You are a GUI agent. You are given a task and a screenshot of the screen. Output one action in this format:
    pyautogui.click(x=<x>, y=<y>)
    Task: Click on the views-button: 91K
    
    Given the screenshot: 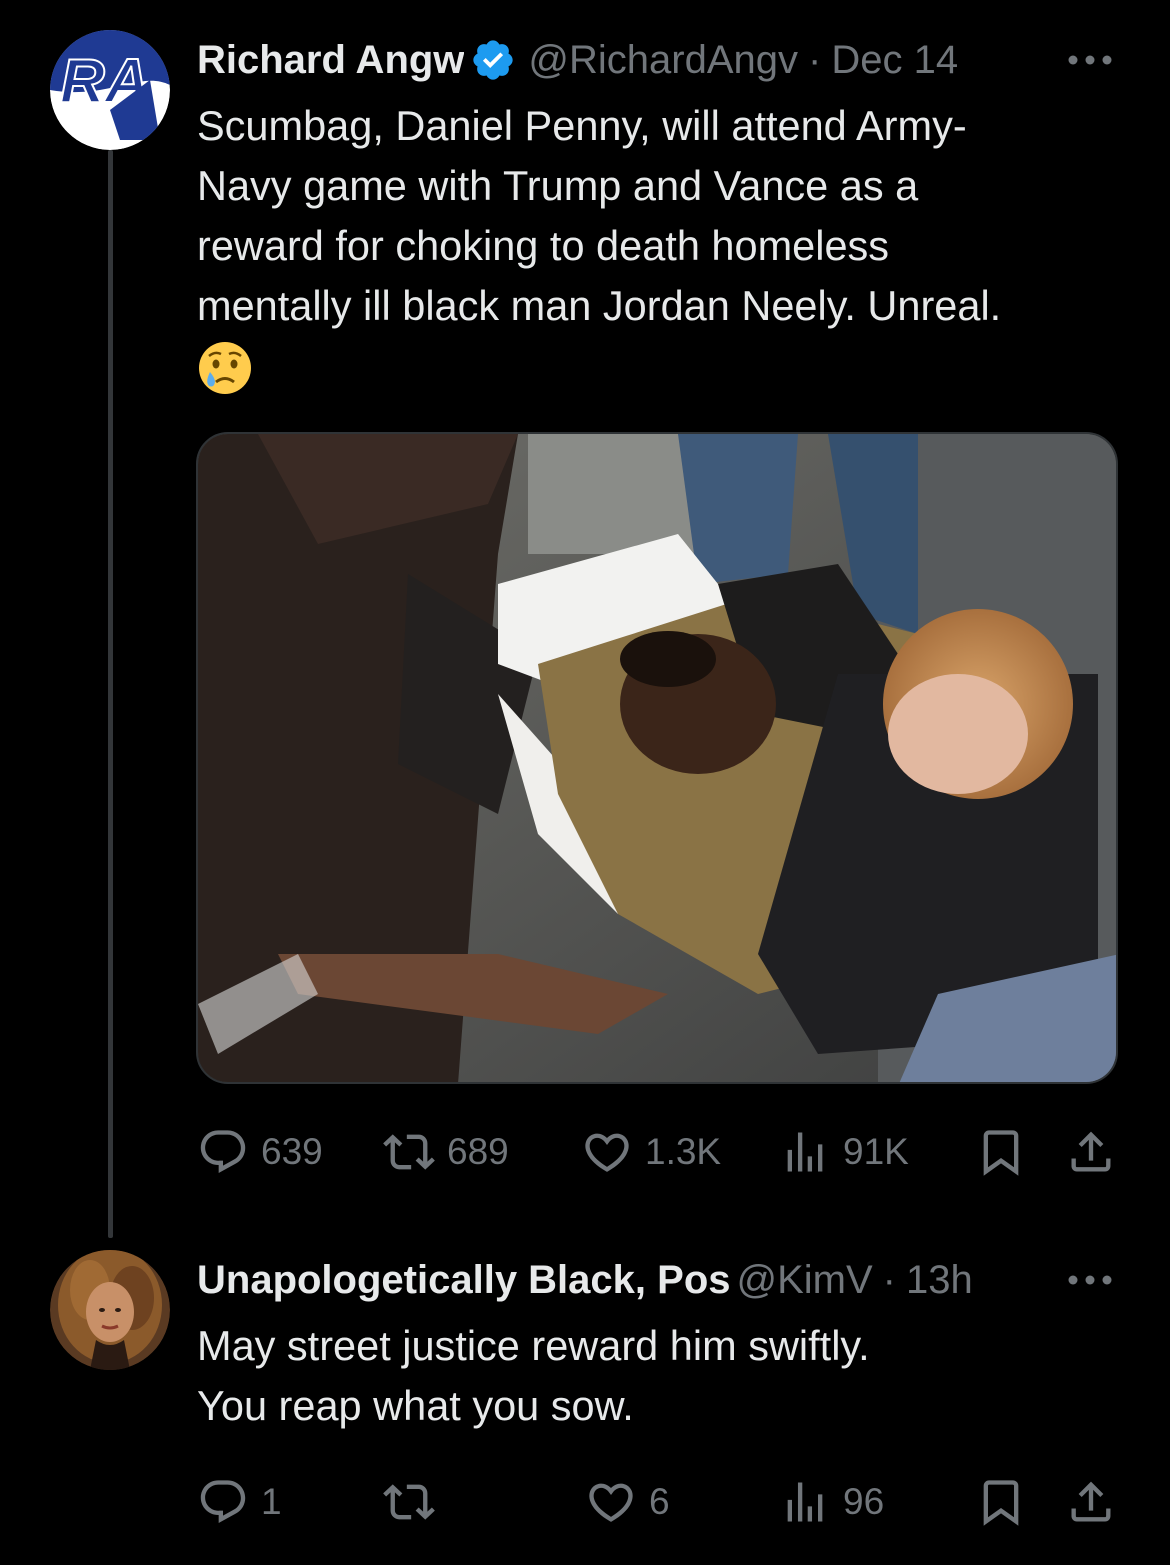 What is the action you would take?
    pyautogui.click(x=844, y=1152)
    